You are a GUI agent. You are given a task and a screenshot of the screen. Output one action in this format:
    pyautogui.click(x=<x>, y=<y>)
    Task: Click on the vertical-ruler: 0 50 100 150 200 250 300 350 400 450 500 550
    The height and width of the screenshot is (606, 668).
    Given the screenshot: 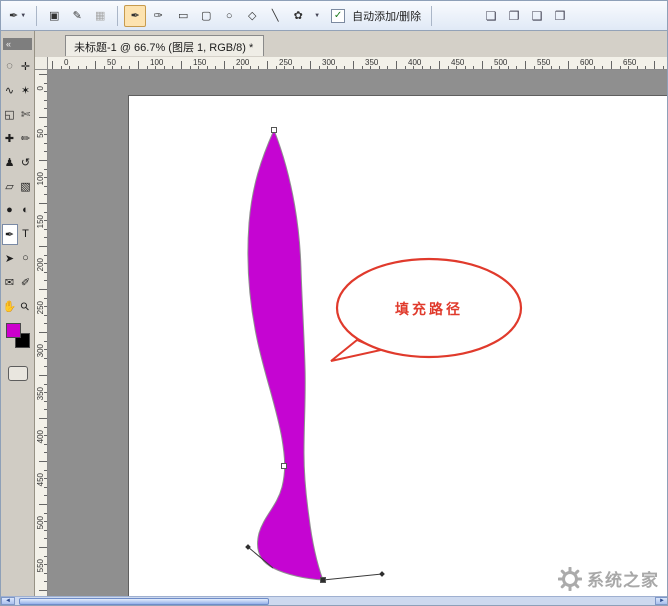 What is the action you would take?
    pyautogui.click(x=41, y=334)
    